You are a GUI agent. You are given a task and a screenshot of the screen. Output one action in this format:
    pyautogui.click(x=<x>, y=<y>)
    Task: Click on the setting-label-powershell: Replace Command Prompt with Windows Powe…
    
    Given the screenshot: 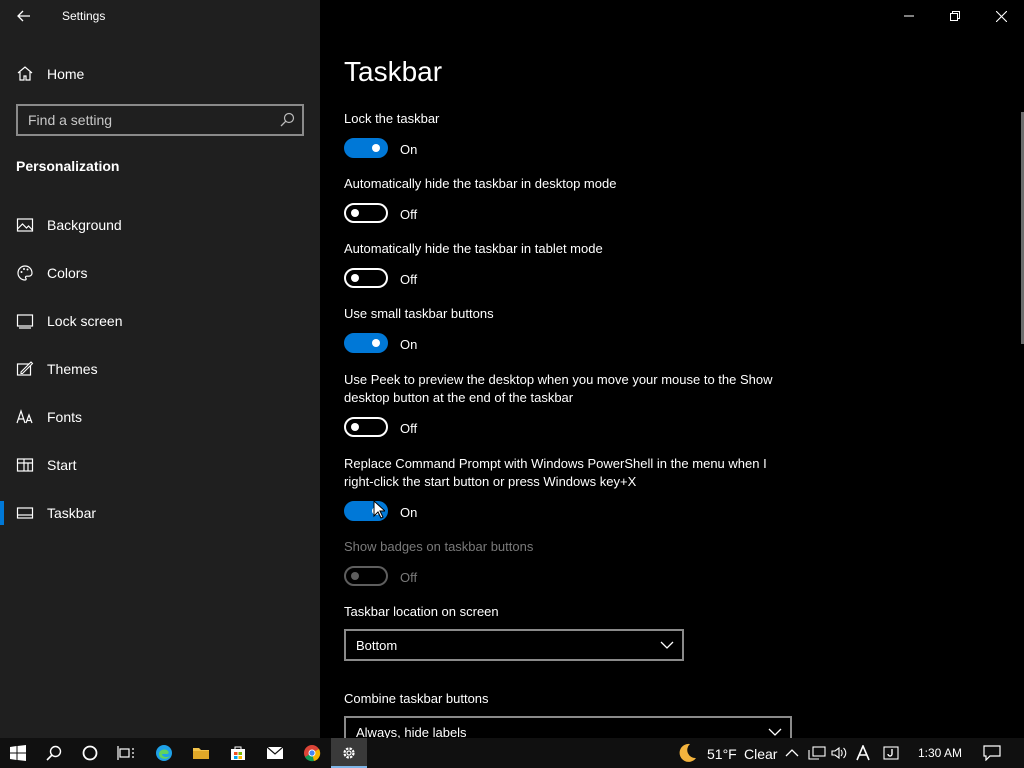 What is the action you would take?
    pyautogui.click(x=555, y=472)
    